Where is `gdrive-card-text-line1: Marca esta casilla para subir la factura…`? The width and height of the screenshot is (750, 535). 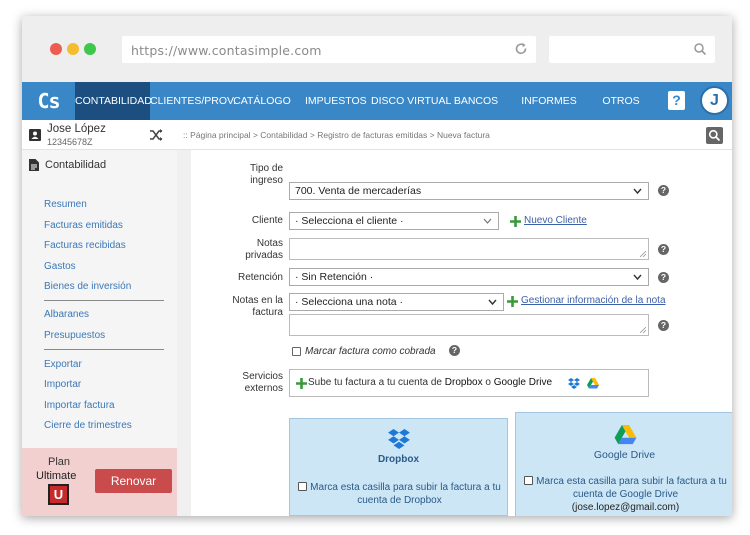 gdrive-card-text-line1: Marca esta casilla para subir la factura… is located at coordinates (631, 481).